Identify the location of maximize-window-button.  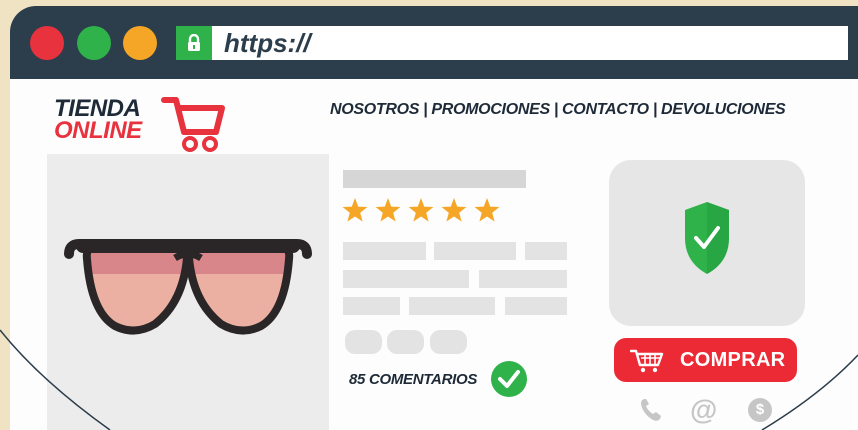
(140, 43).